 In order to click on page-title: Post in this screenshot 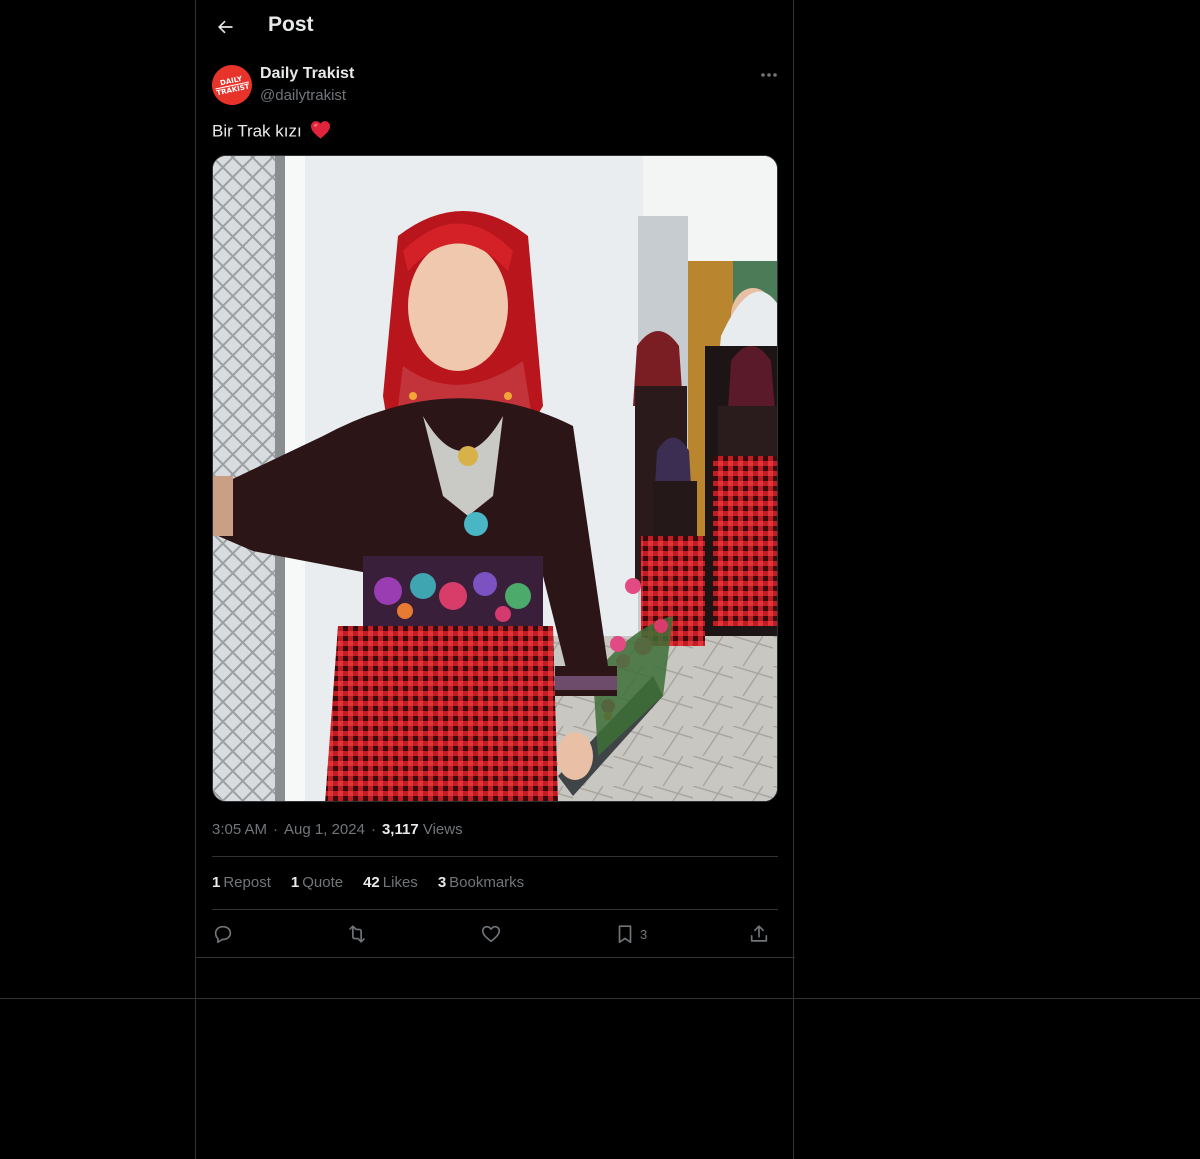, I will do `click(291, 24)`.